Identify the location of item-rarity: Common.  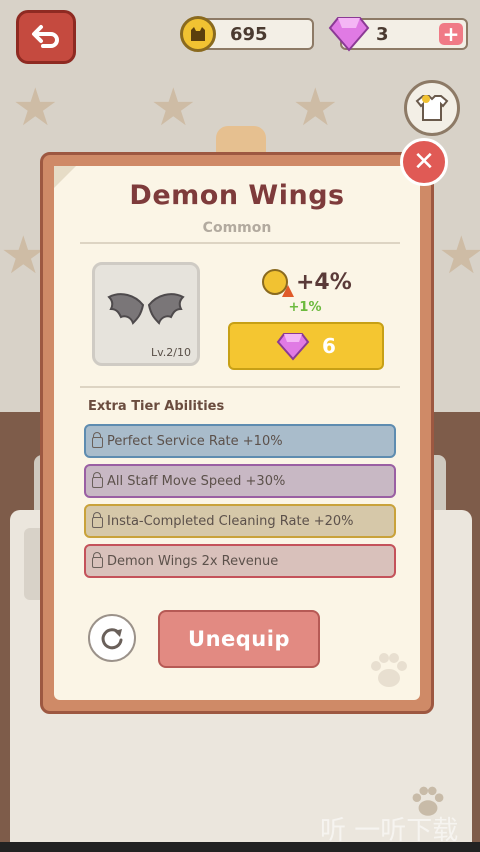
(237, 228).